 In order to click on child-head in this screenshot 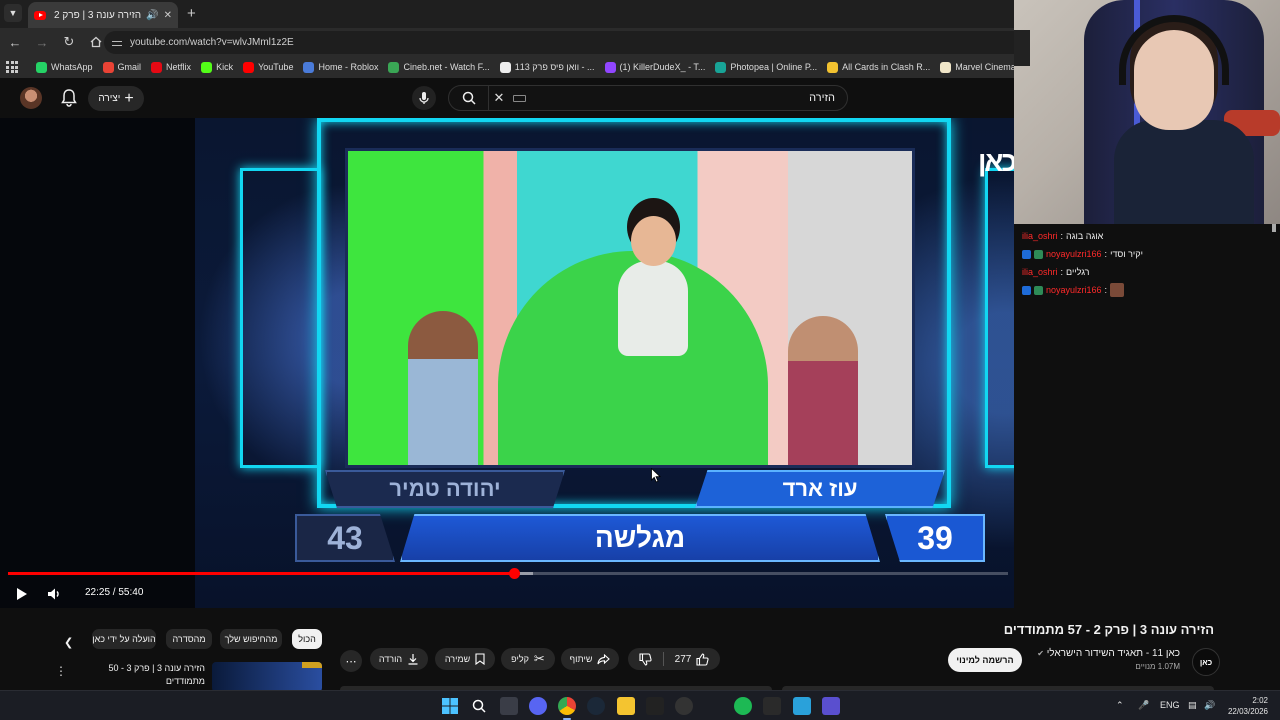, I will do `click(653, 241)`.